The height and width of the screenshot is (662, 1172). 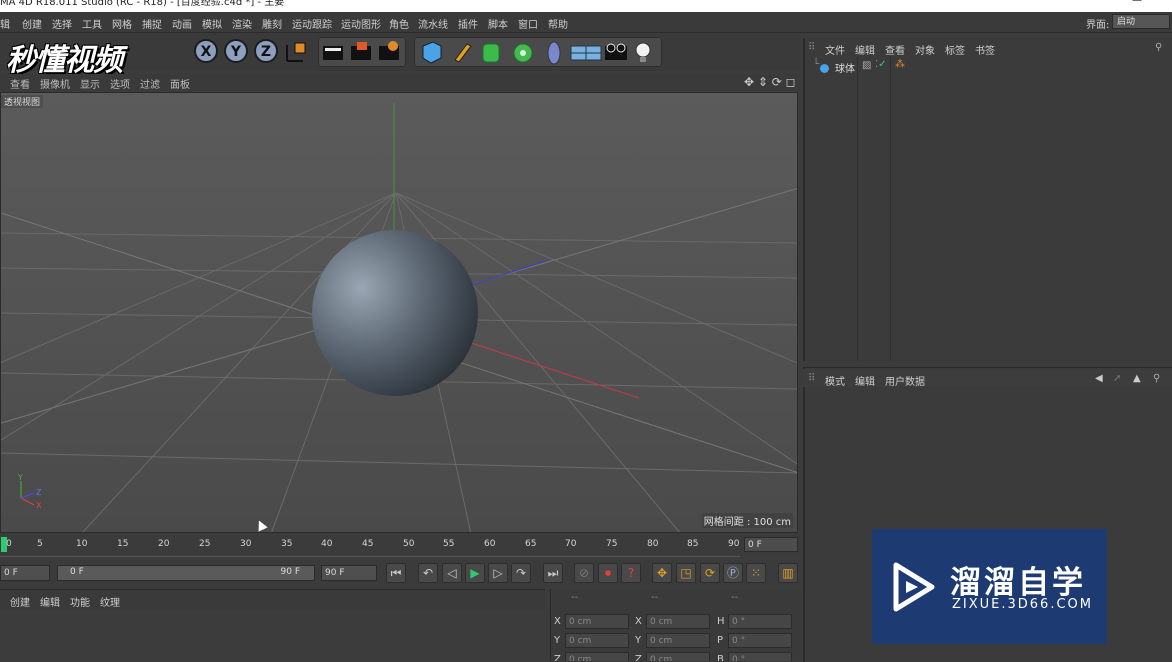 What do you see at coordinates (395, 313) in the screenshot?
I see `sphere-object` at bounding box center [395, 313].